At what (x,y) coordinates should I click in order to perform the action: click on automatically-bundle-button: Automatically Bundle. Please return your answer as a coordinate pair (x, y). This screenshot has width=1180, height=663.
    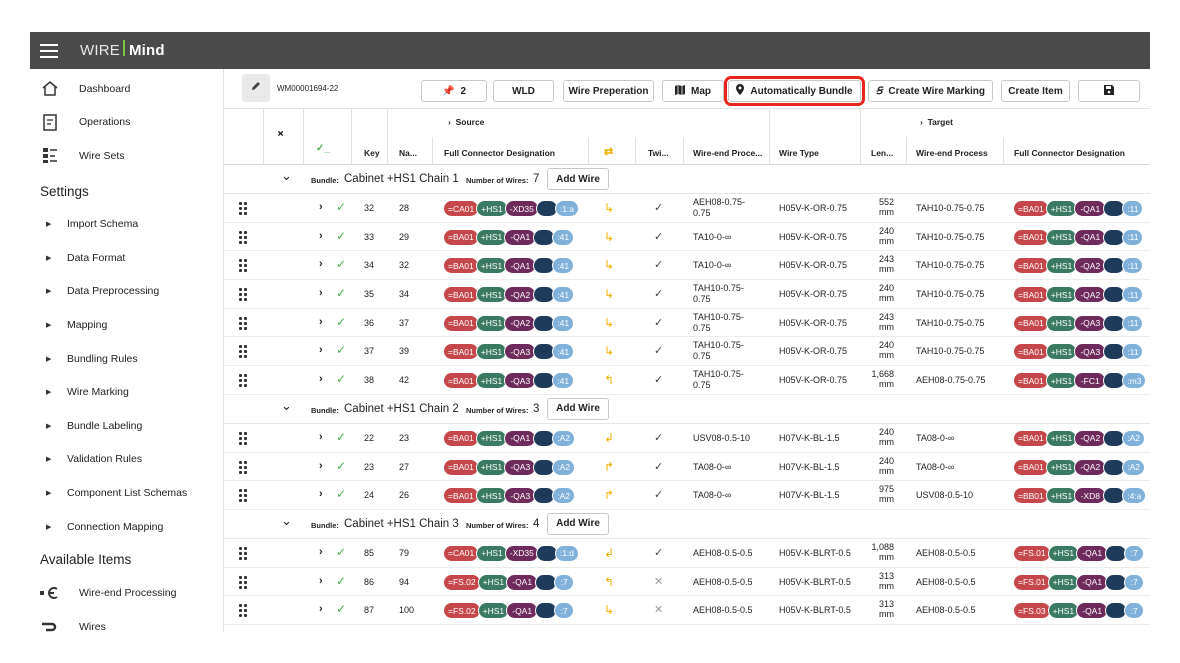
    Looking at the image, I should click on (794, 91).